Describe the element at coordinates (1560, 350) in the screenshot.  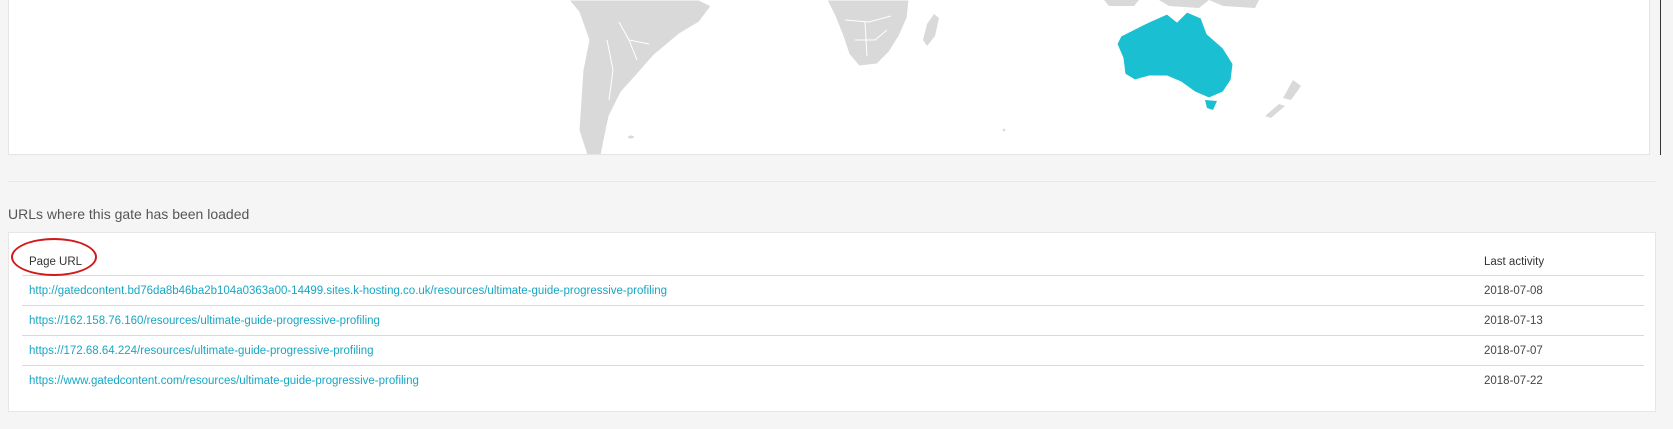
I see `last-activity-cell: 2018-07-07` at that location.